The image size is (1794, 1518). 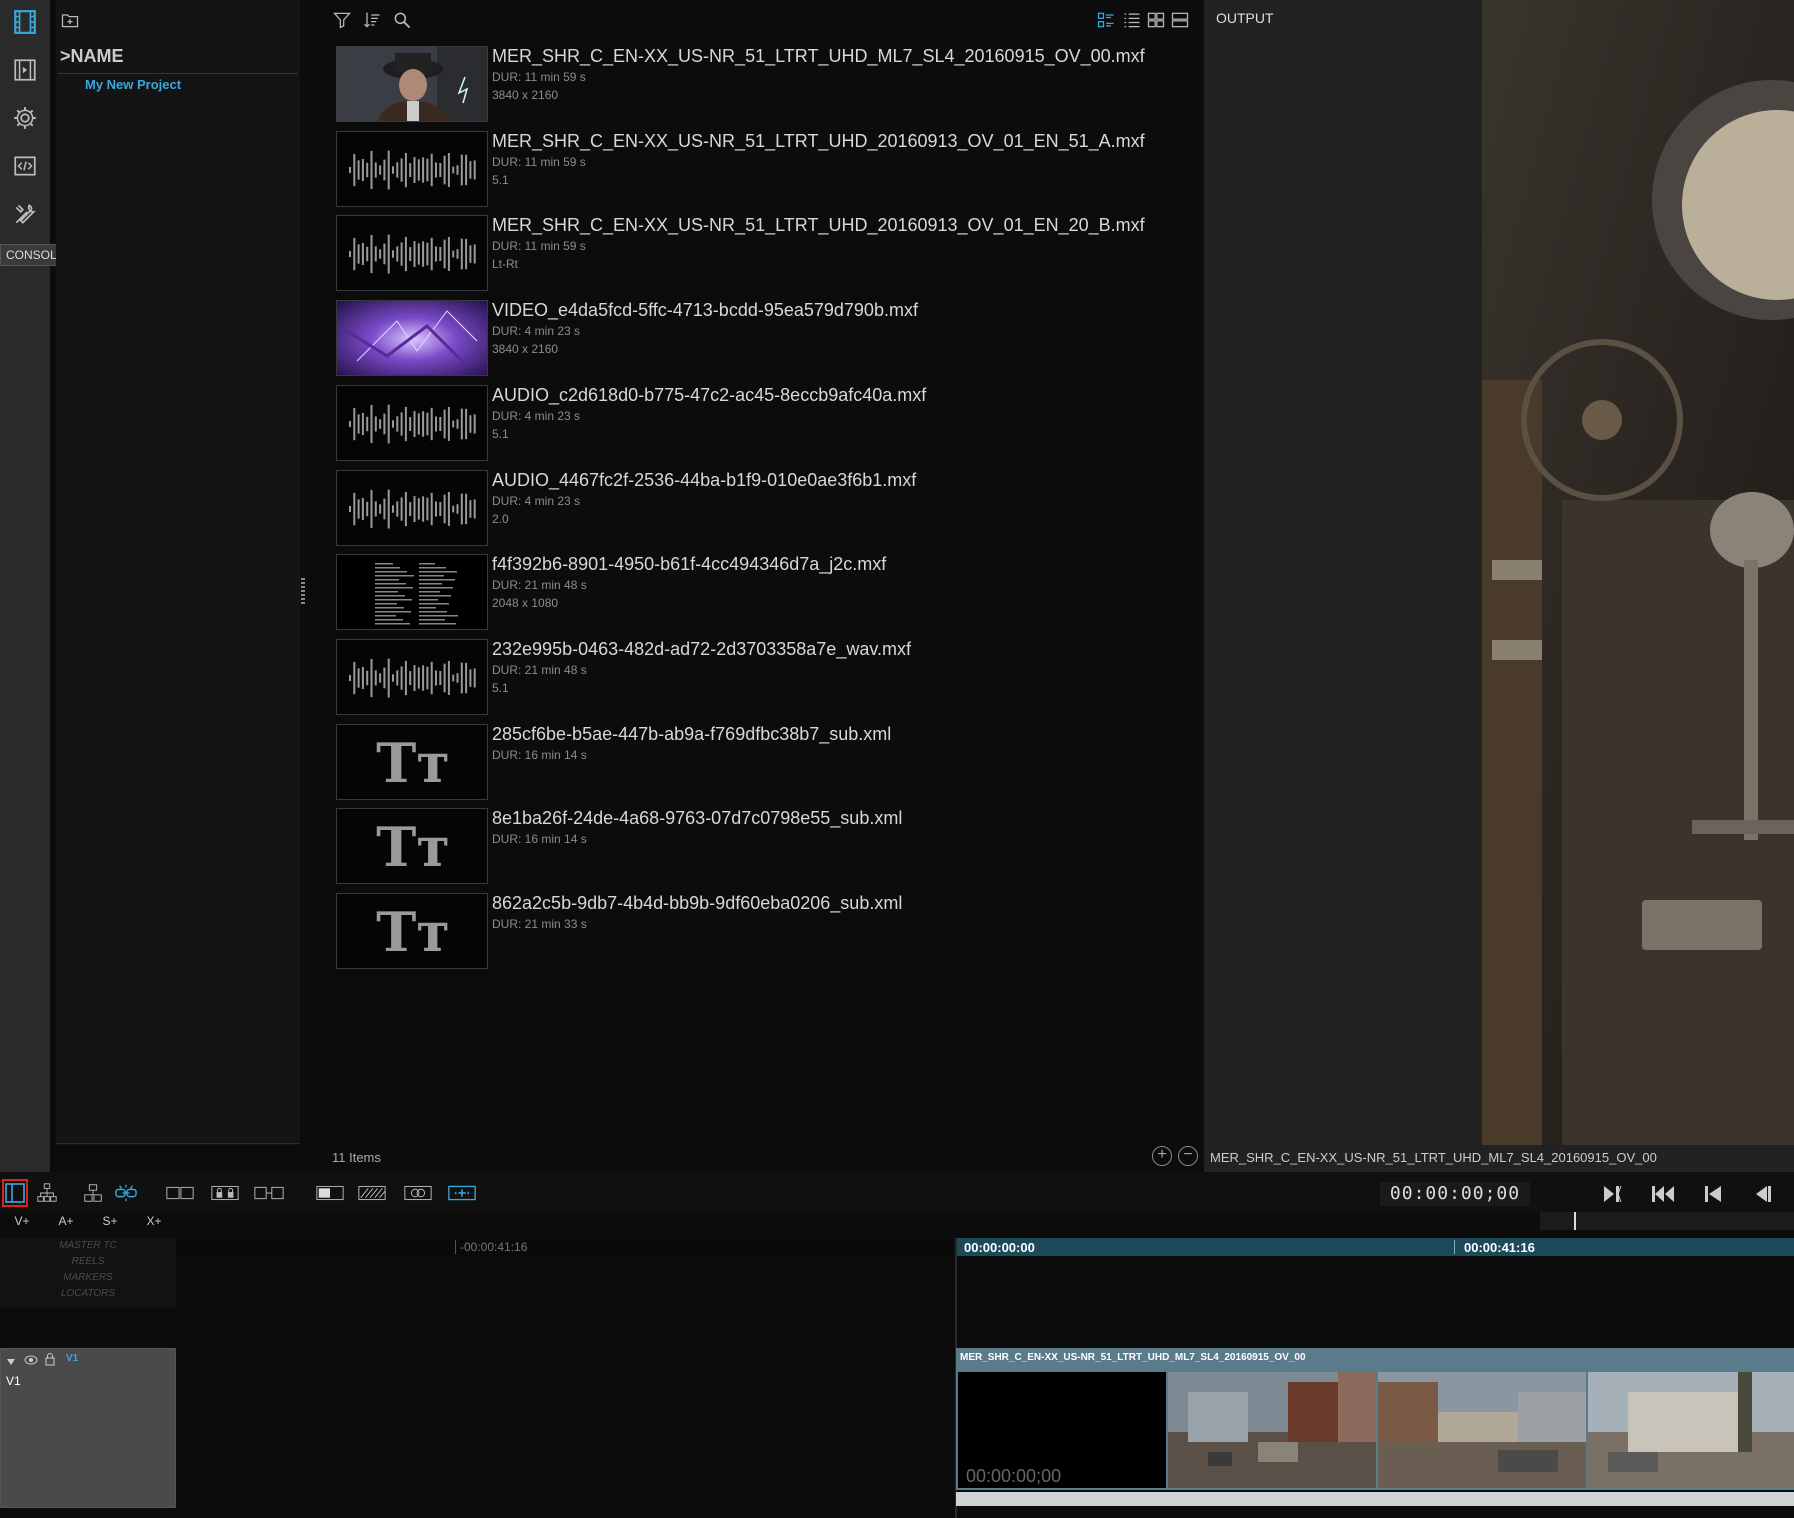 What do you see at coordinates (154, 1221) in the screenshot?
I see `add-extra-track-button: X+` at bounding box center [154, 1221].